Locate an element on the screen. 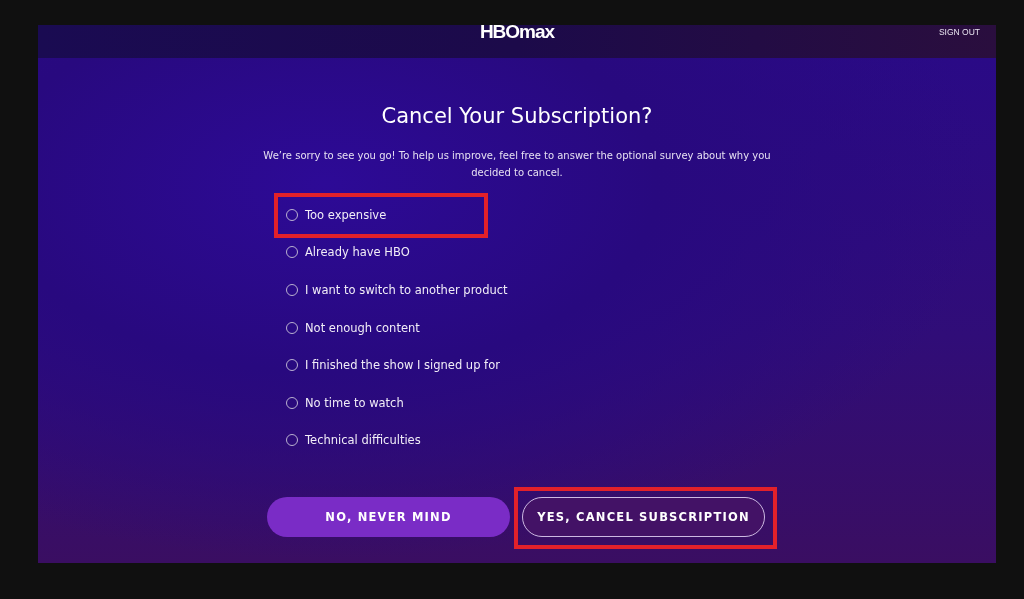  survey-option: Not enough content is located at coordinates (353, 327).